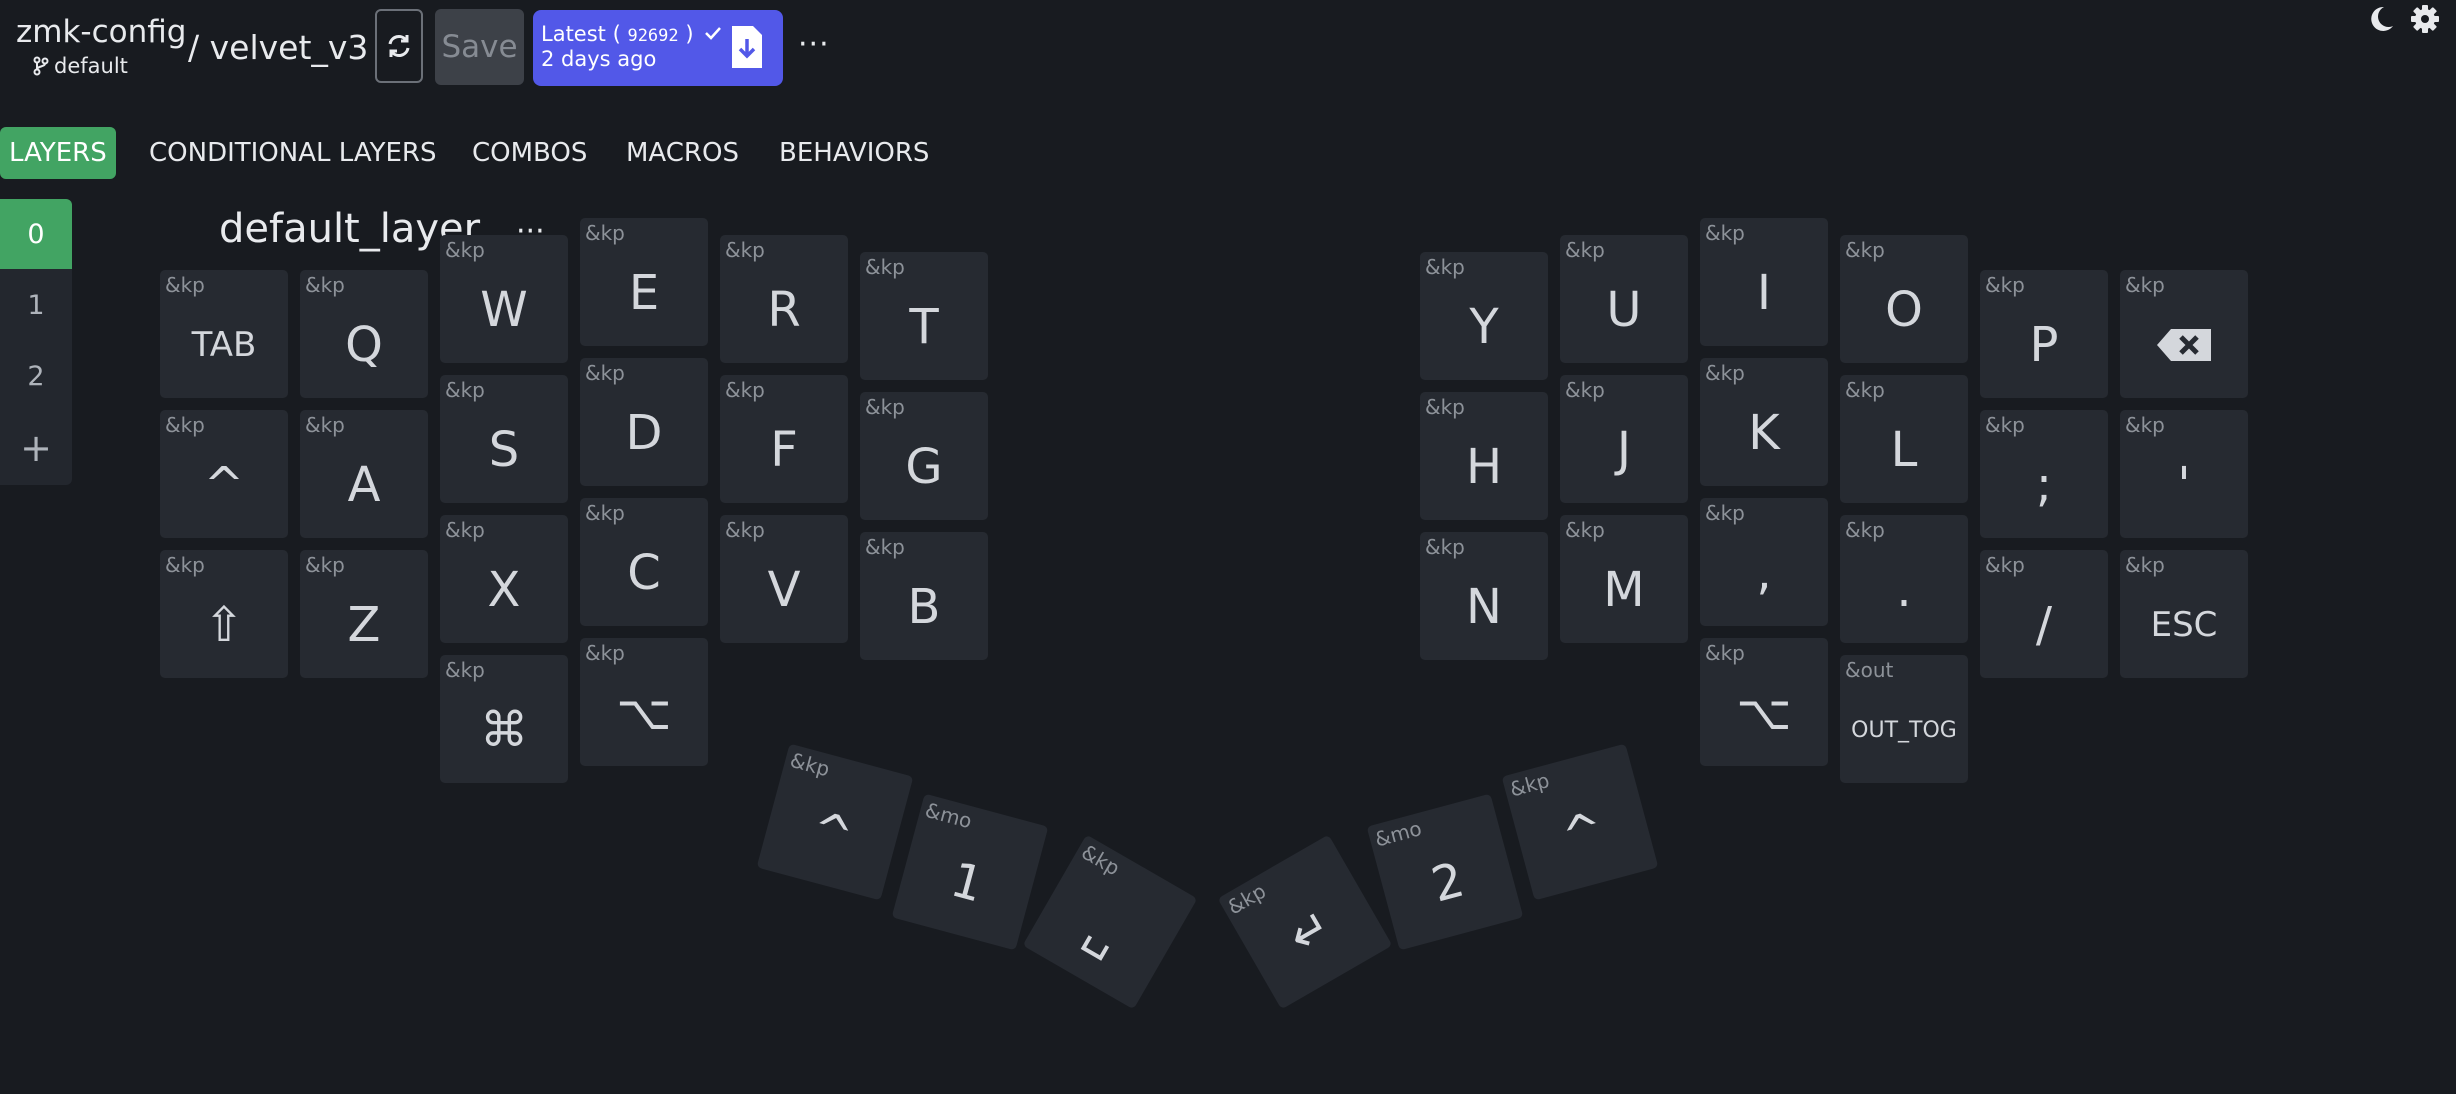 The height and width of the screenshot is (1094, 2456). What do you see at coordinates (644, 702) in the screenshot?
I see `key-37: &kp ⌥` at bounding box center [644, 702].